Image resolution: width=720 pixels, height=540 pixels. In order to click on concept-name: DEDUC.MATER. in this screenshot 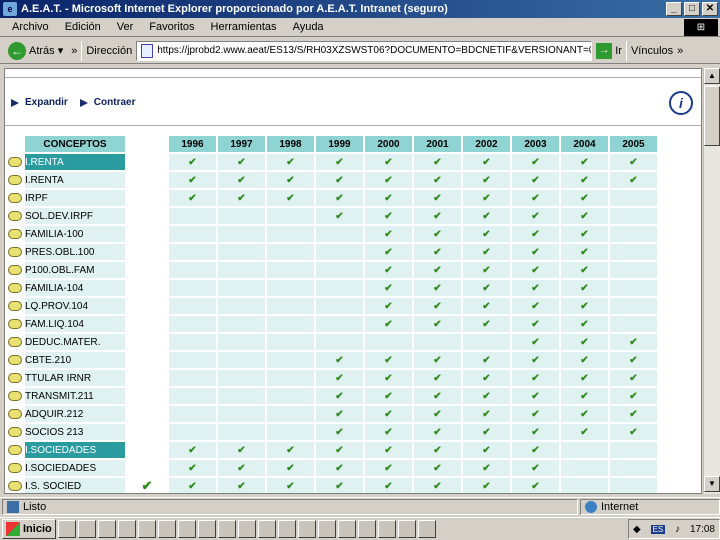, I will do `click(75, 342)`.